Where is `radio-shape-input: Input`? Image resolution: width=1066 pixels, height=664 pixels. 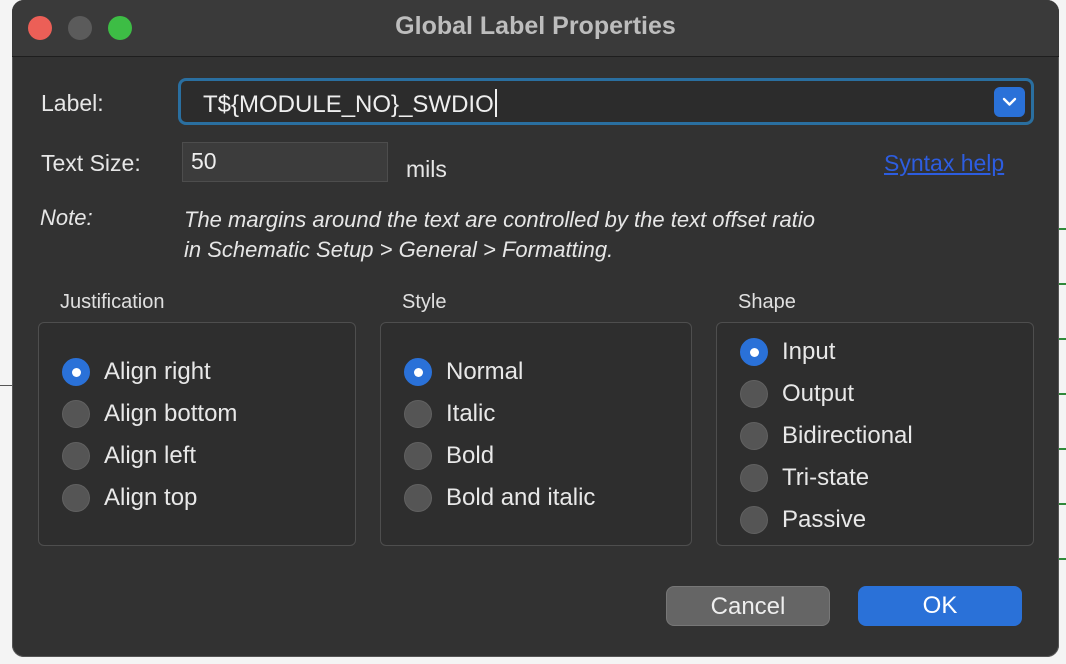 radio-shape-input: Input is located at coordinates (787, 352).